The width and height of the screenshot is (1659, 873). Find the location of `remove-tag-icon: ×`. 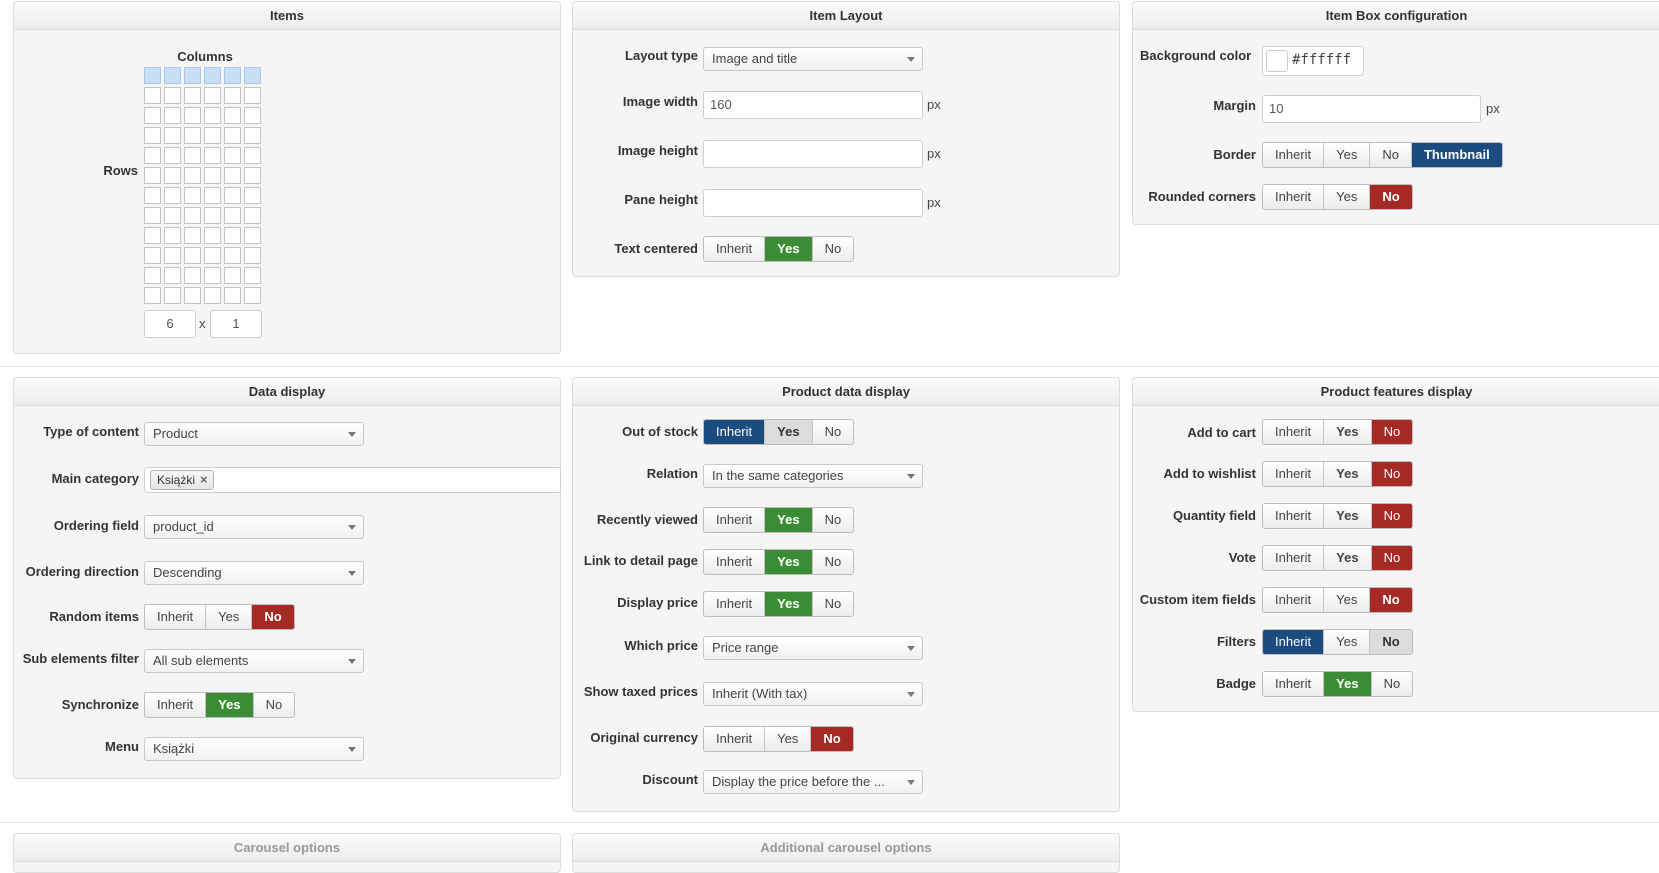

remove-tag-icon: × is located at coordinates (204, 479).